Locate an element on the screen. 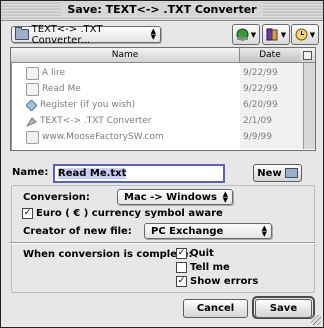 The image size is (324, 328). list-header: Name Date Modified is located at coordinates (163, 61).